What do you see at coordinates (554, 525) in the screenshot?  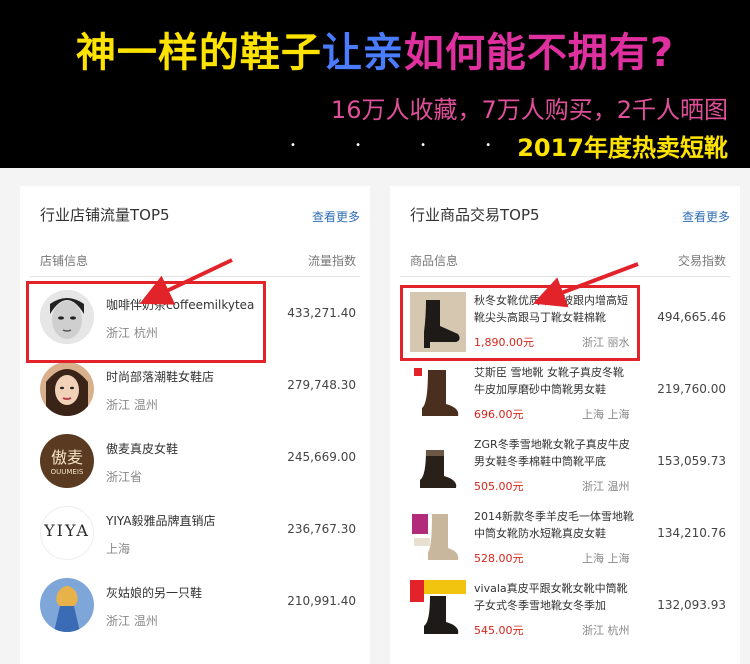 I see `product-name: 2014新款冬季羊皮毛一体雪地靴中筒女靴防水短靴真皮女鞋` at bounding box center [554, 525].